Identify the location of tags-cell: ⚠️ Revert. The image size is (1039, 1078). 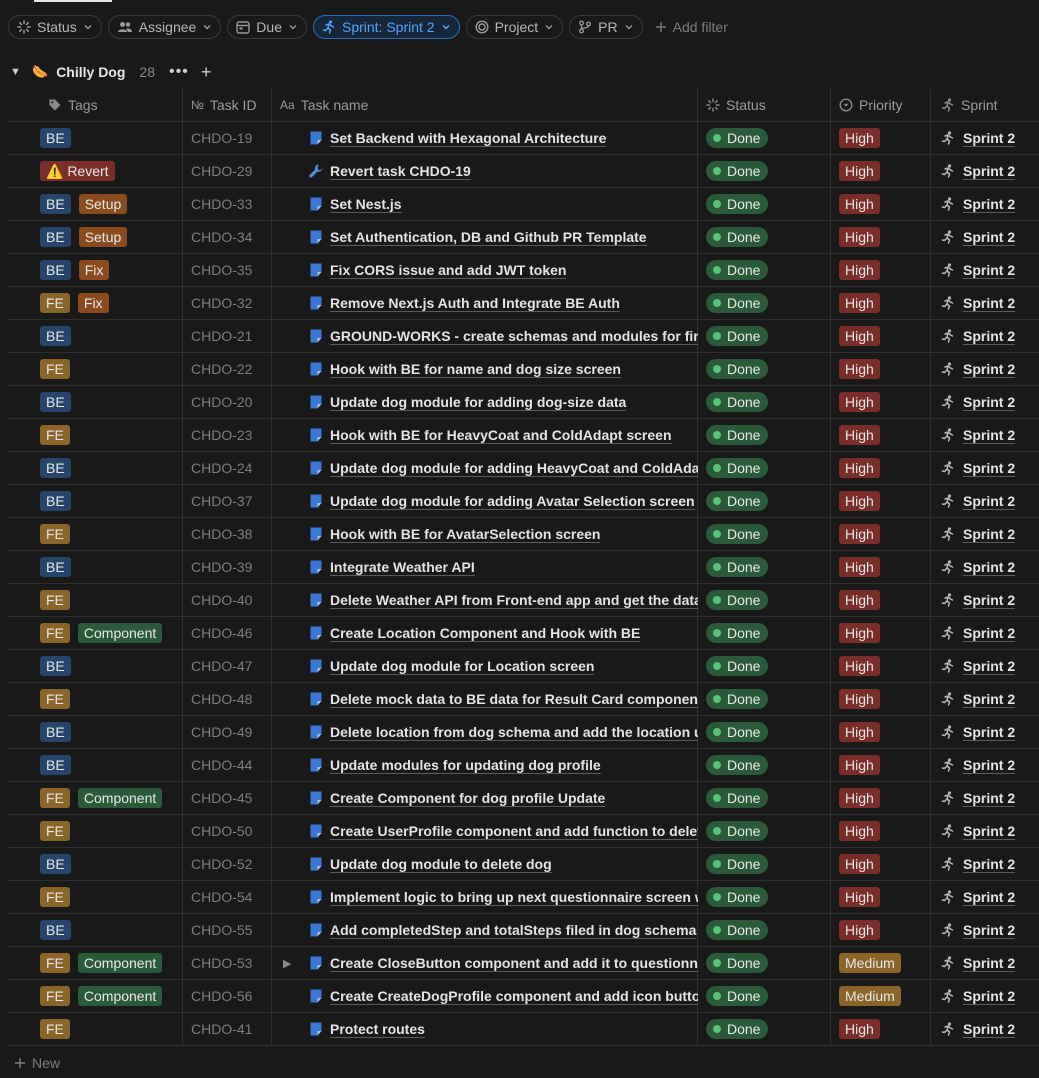
(77, 171).